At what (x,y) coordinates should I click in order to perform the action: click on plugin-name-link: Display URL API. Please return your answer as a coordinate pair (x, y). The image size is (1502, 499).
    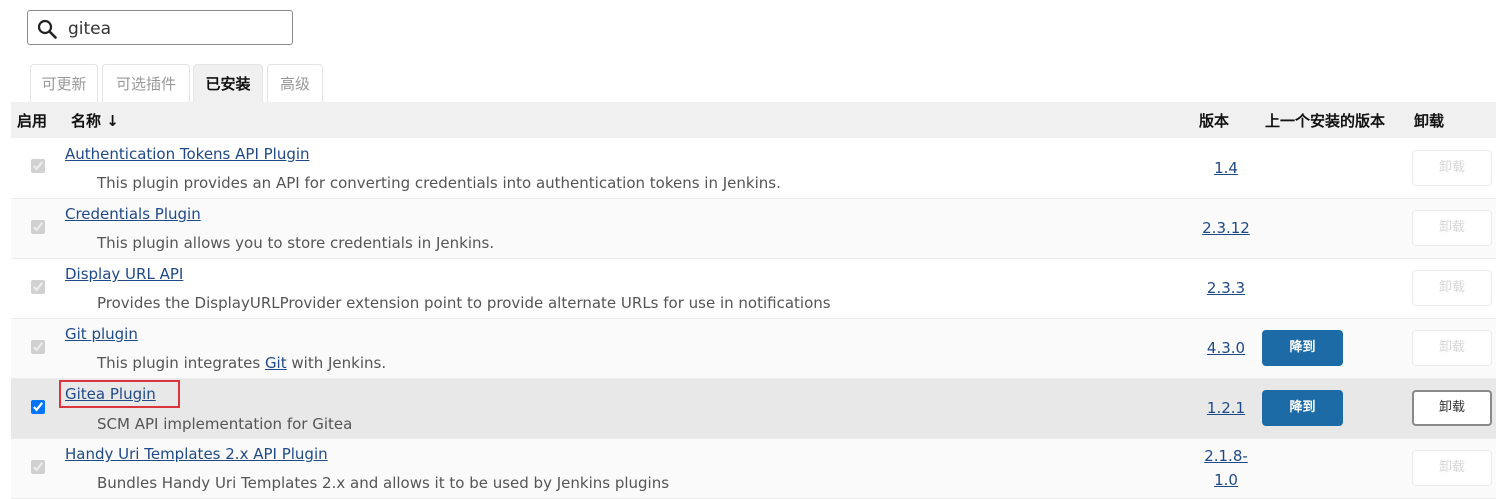
    Looking at the image, I should click on (125, 274).